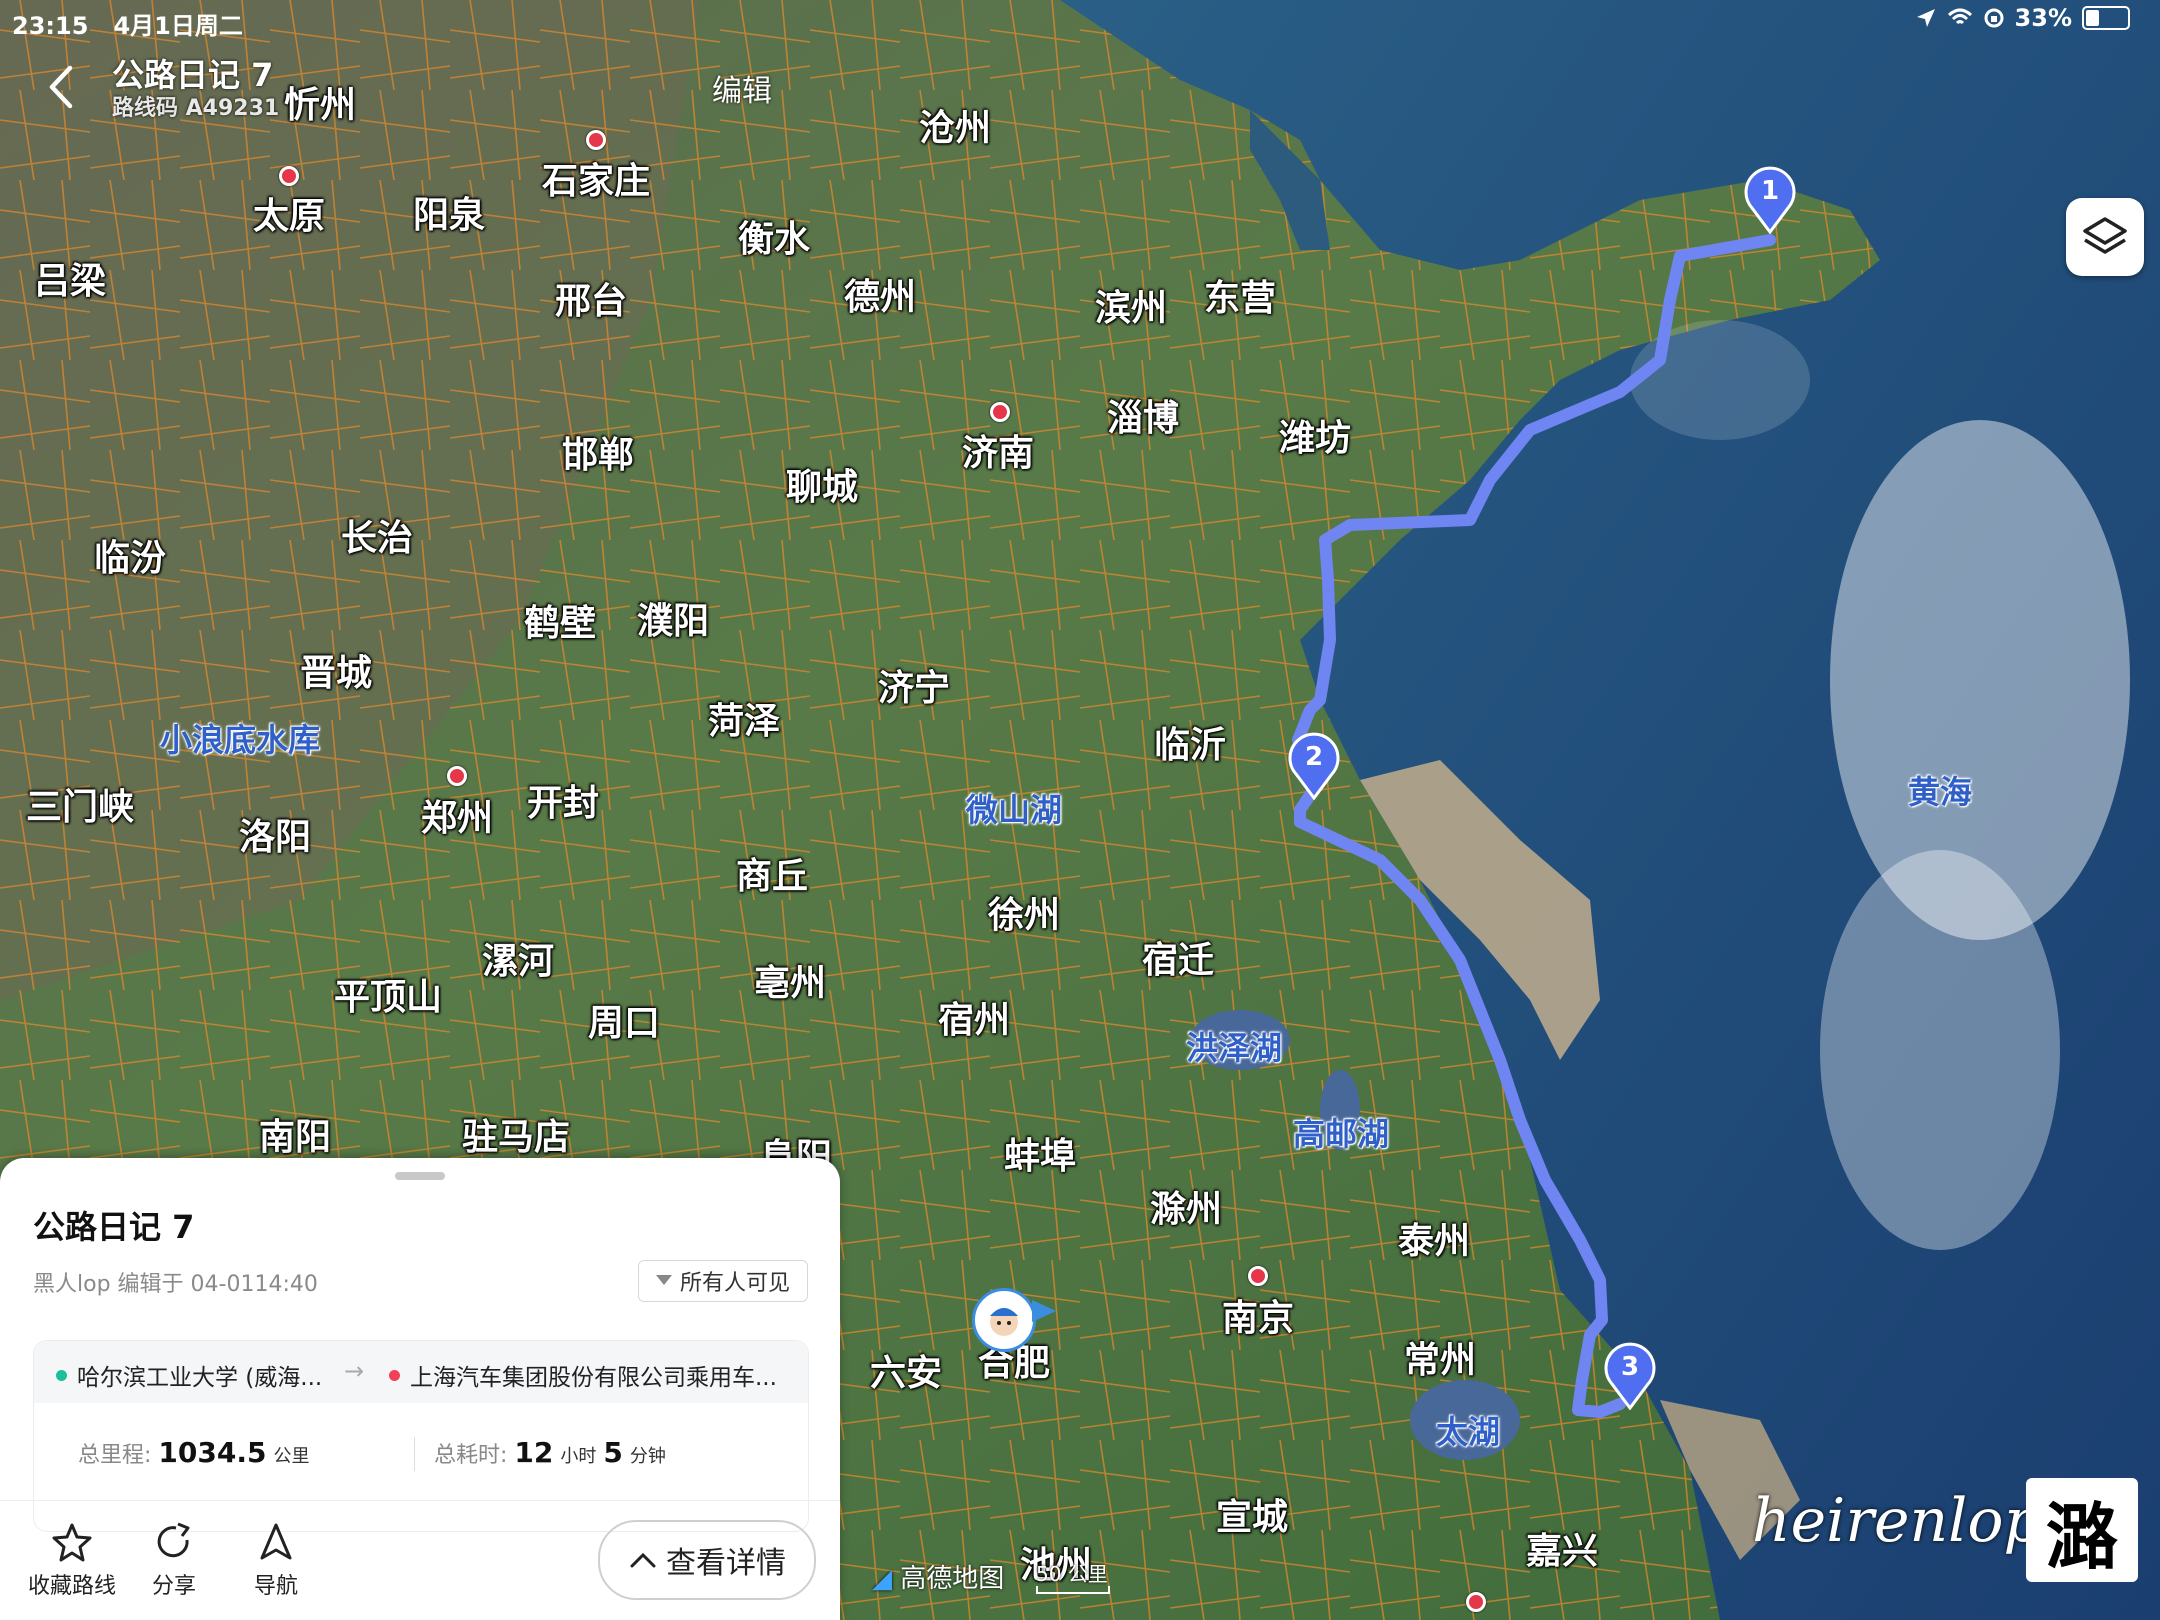 Image resolution: width=2160 pixels, height=1620 pixels. I want to click on divider, so click(420, 1500).